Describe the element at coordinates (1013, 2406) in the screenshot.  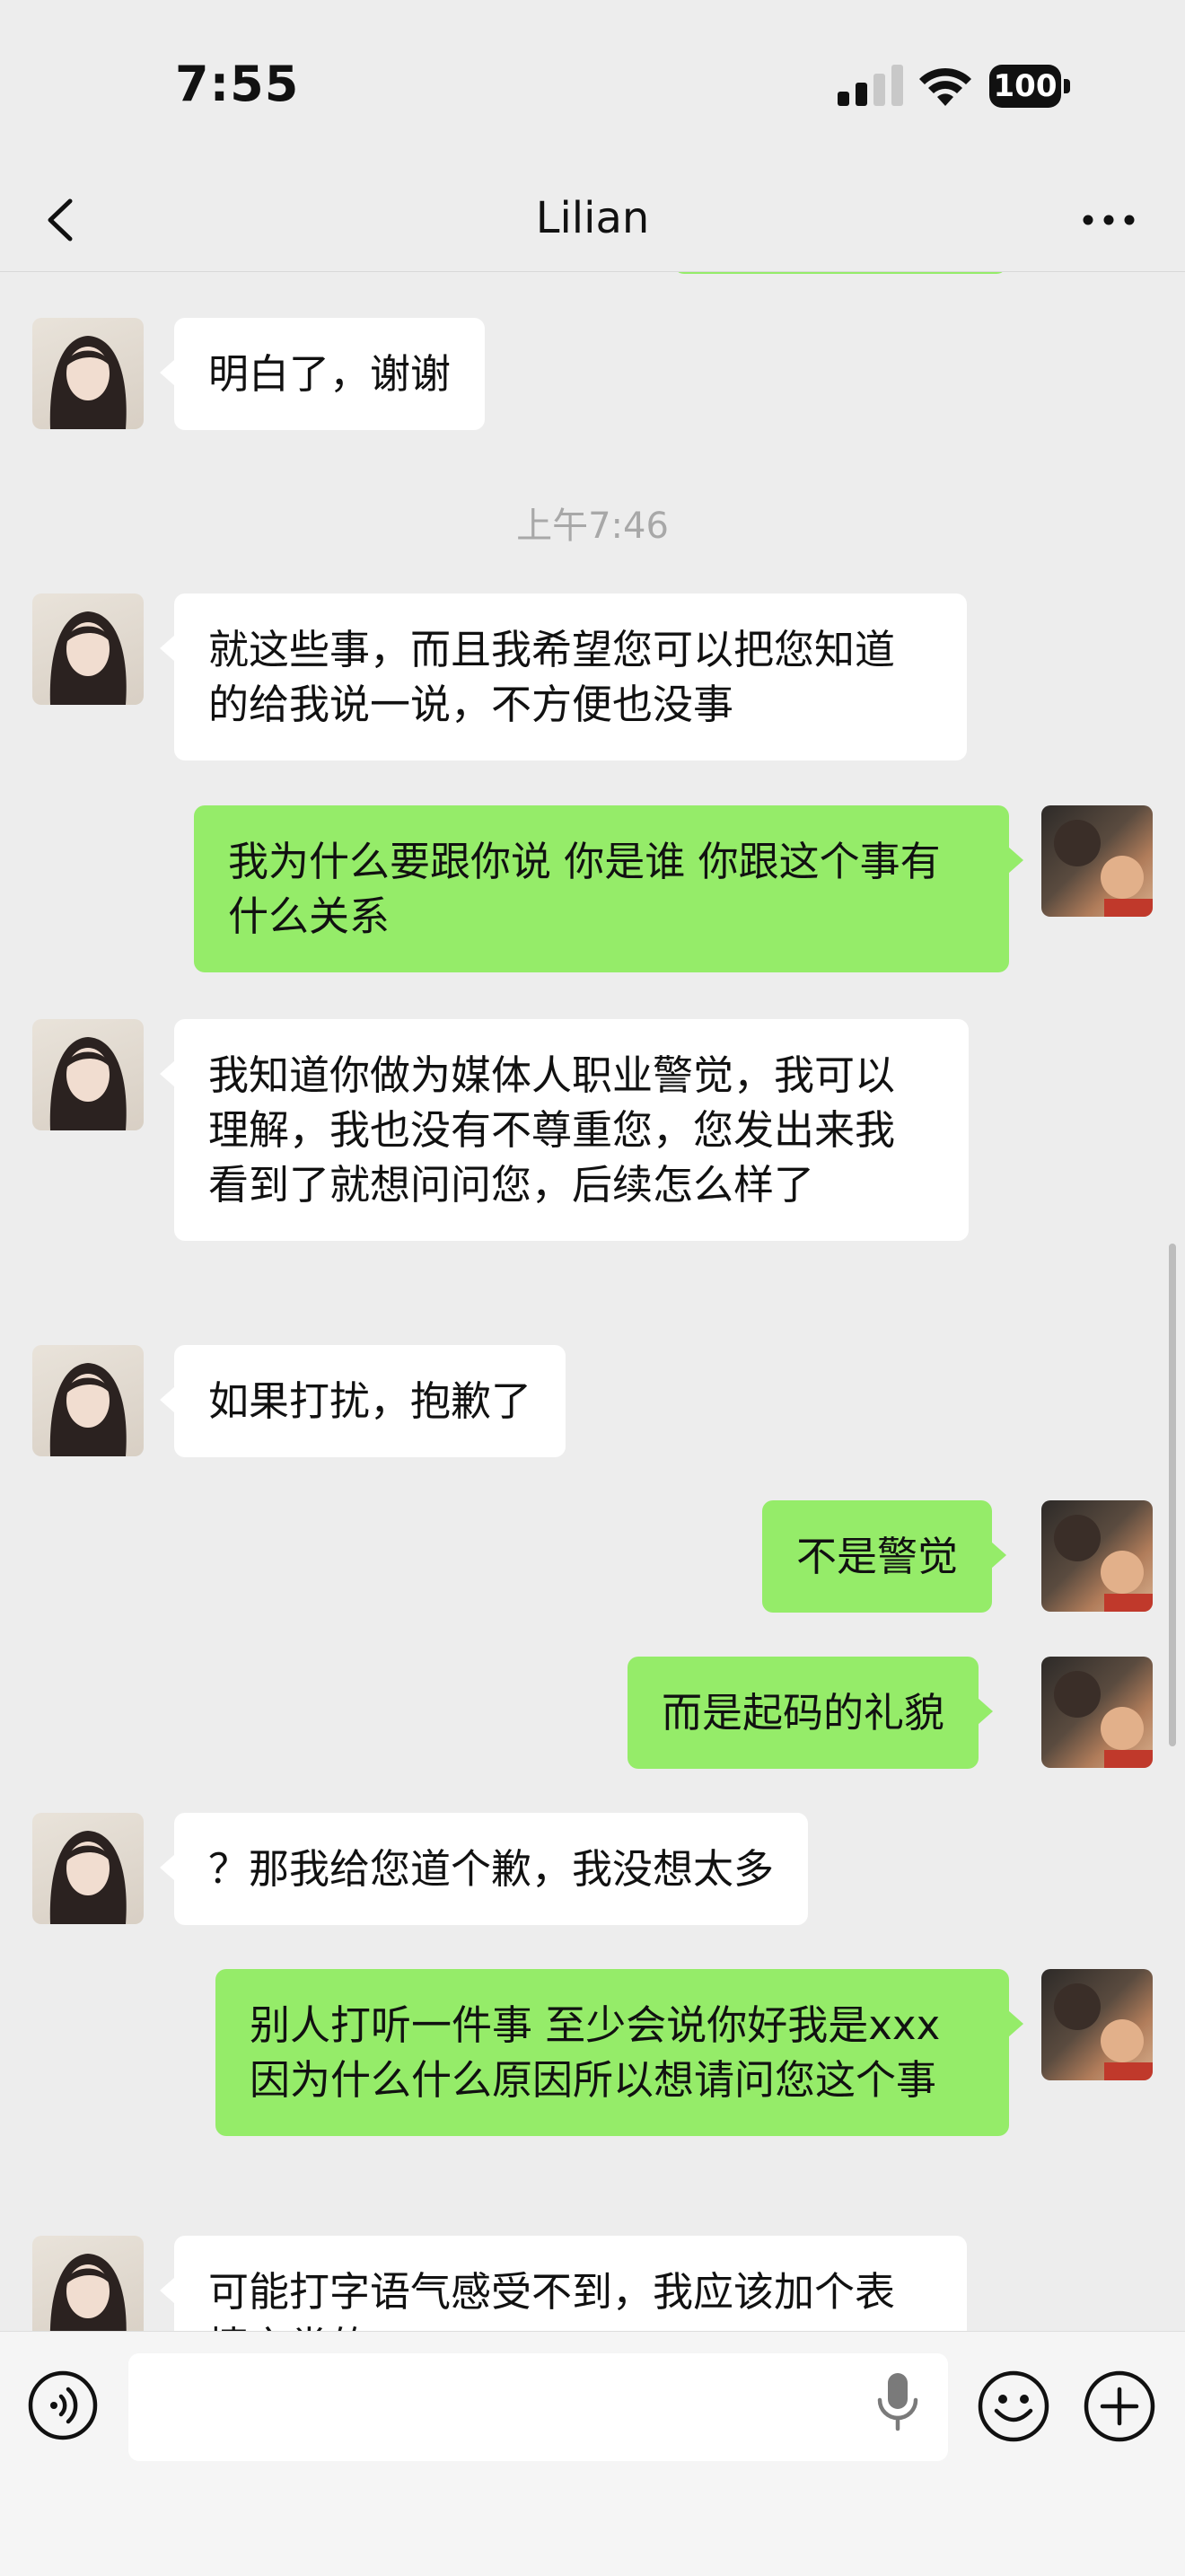
I see `emoji-icon` at that location.